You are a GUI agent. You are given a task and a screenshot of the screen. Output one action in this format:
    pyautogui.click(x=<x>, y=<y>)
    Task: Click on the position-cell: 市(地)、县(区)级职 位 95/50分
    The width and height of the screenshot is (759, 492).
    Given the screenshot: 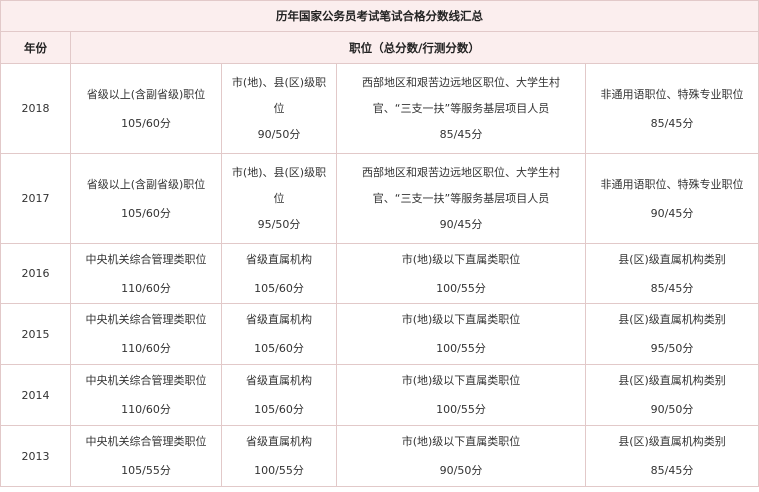 What is the action you would take?
    pyautogui.click(x=279, y=198)
    